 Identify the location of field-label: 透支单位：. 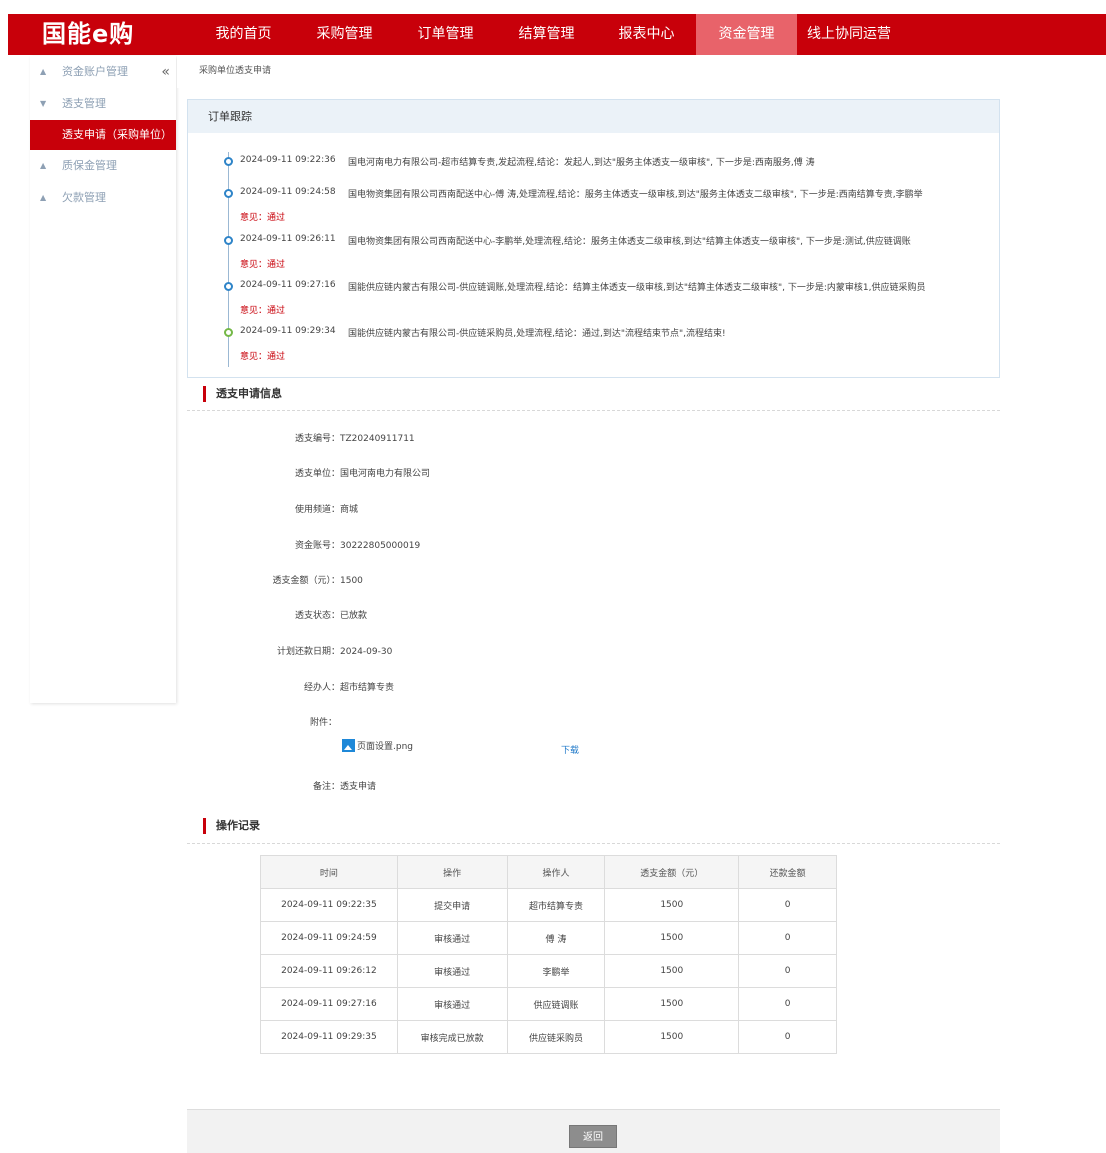
(317, 474).